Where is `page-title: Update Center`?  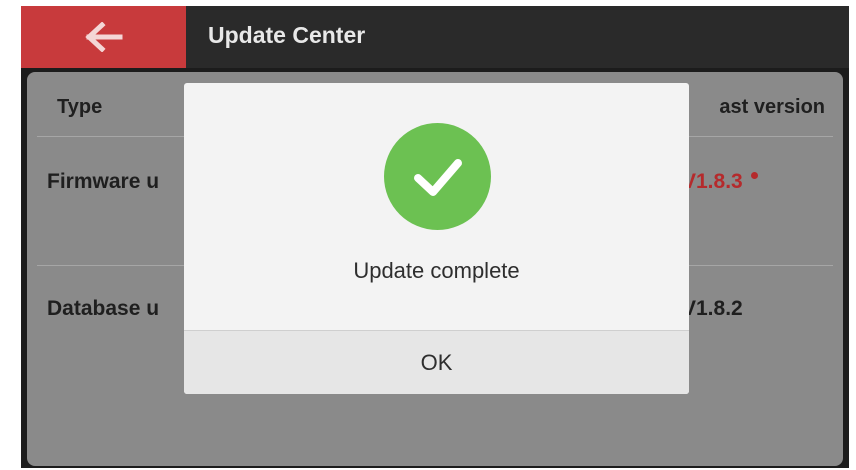 page-title: Update Center is located at coordinates (287, 35).